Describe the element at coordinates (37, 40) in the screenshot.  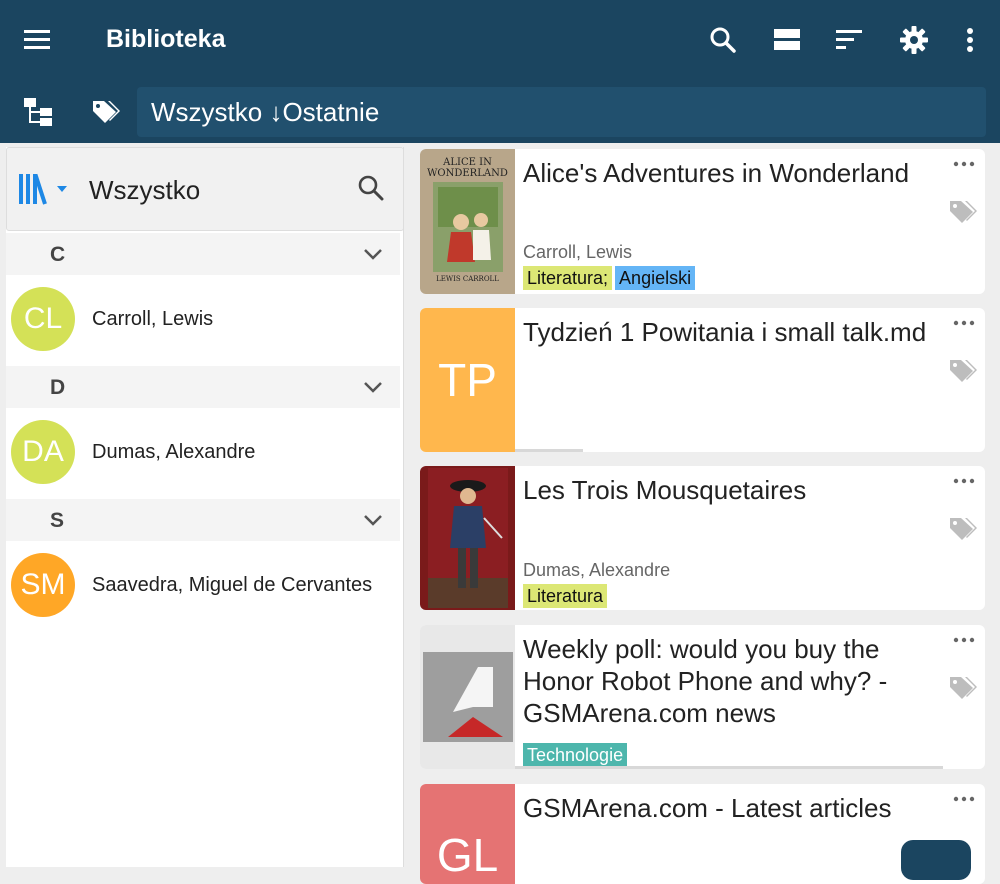
I see `menu-icon` at that location.